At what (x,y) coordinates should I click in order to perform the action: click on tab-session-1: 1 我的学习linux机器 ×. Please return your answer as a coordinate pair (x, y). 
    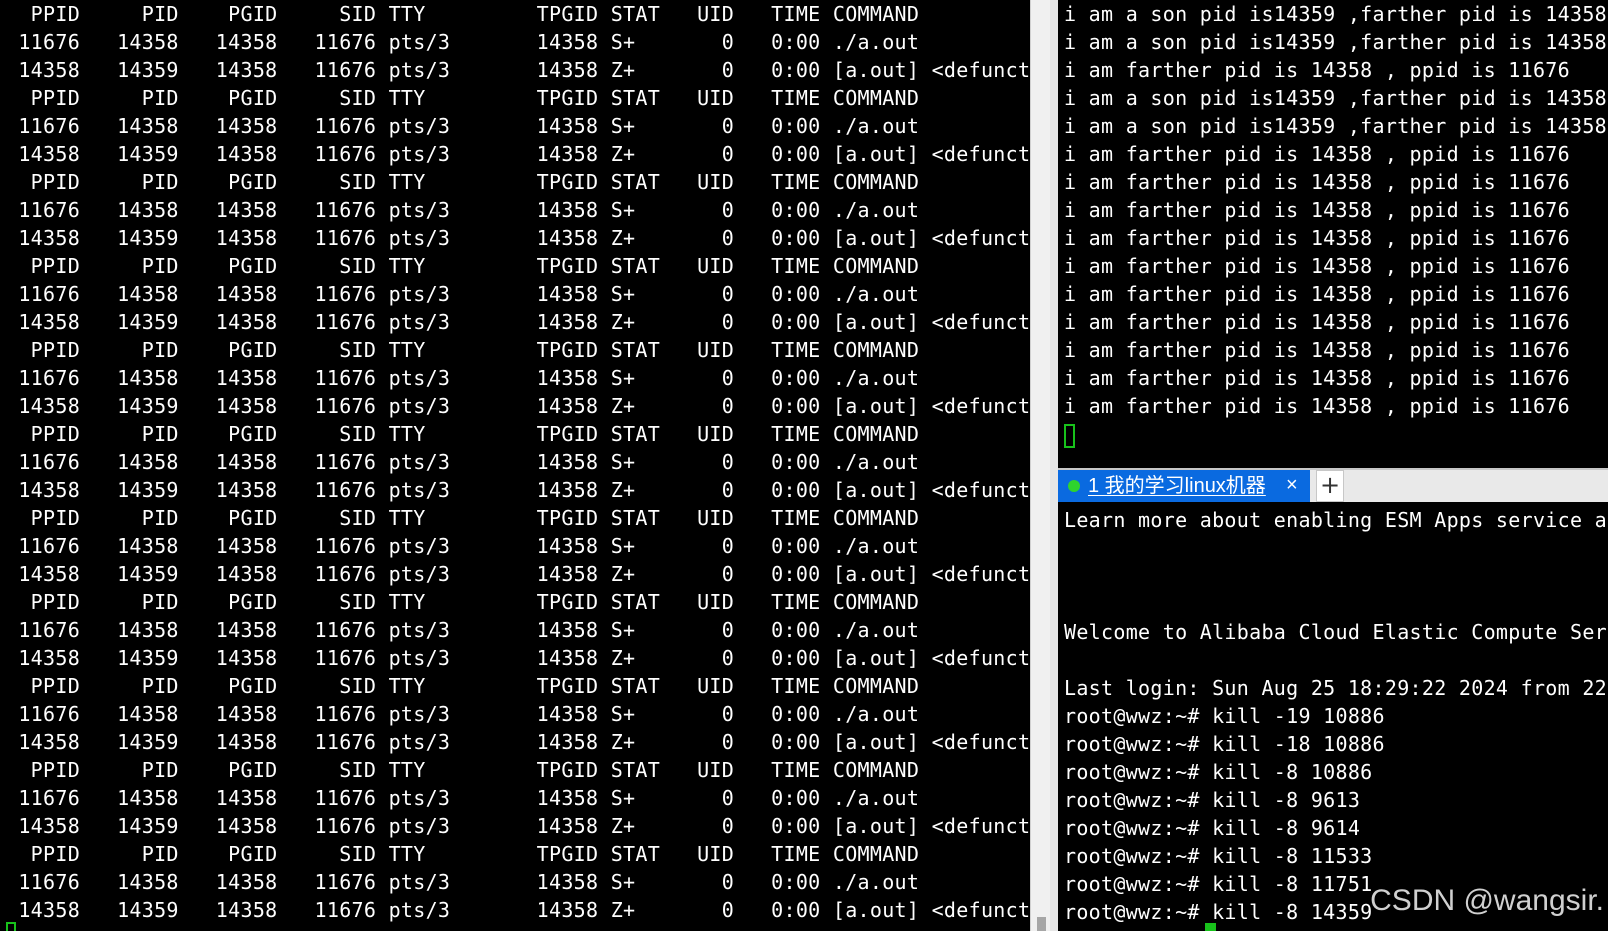
    Looking at the image, I should click on (1184, 486).